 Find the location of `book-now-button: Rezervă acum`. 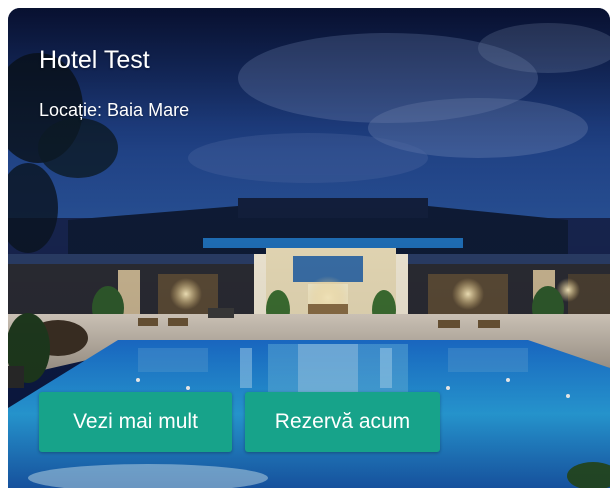

book-now-button: Rezervă acum is located at coordinates (342, 422).